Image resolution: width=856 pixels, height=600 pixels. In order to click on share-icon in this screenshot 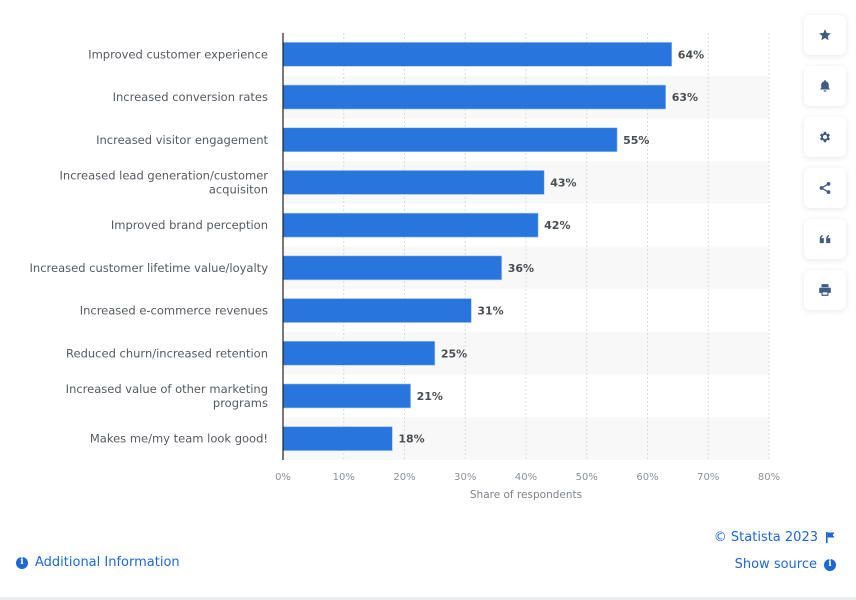, I will do `click(825, 188)`.